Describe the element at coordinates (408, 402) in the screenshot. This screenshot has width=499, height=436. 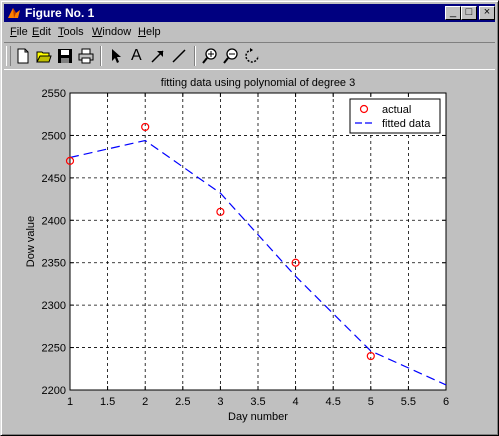
I see `x-tick-label: 5.5` at that location.